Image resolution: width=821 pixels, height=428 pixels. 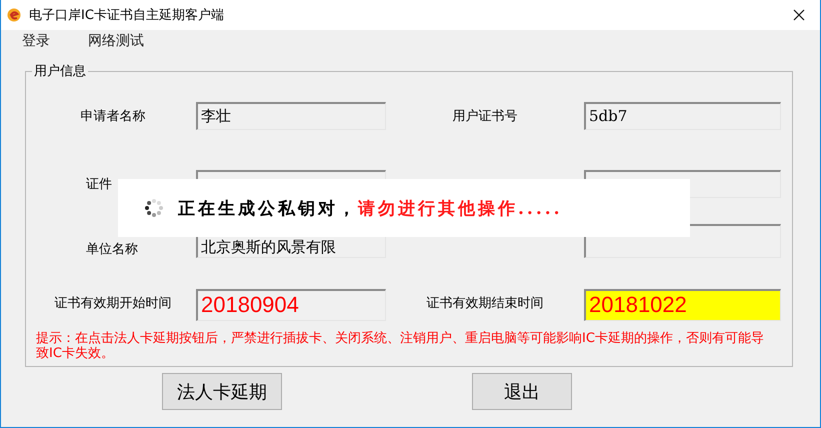 What do you see at coordinates (36, 41) in the screenshot?
I see `menu-item: 登录` at bounding box center [36, 41].